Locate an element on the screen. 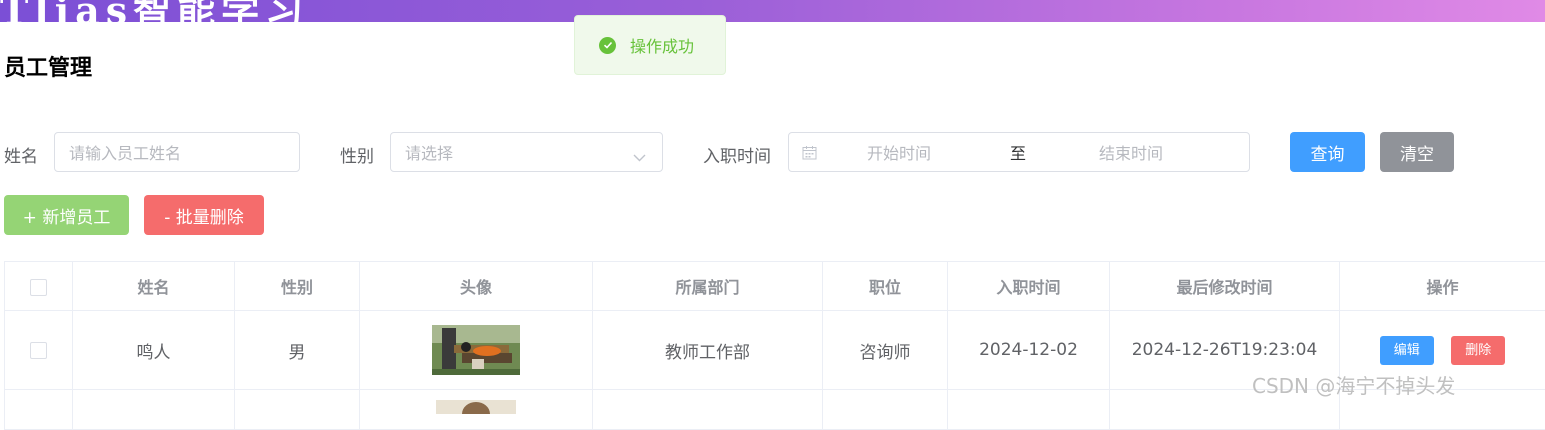  top-header-bar: Tlias智能学习 is located at coordinates (772, 11).